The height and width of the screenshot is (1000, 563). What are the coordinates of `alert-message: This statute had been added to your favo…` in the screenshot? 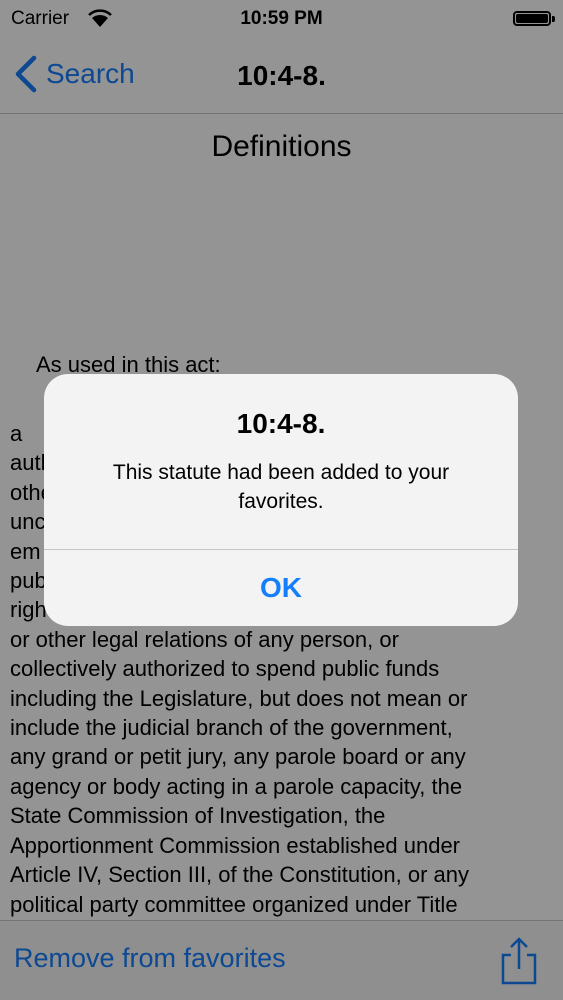 It's located at (281, 487).